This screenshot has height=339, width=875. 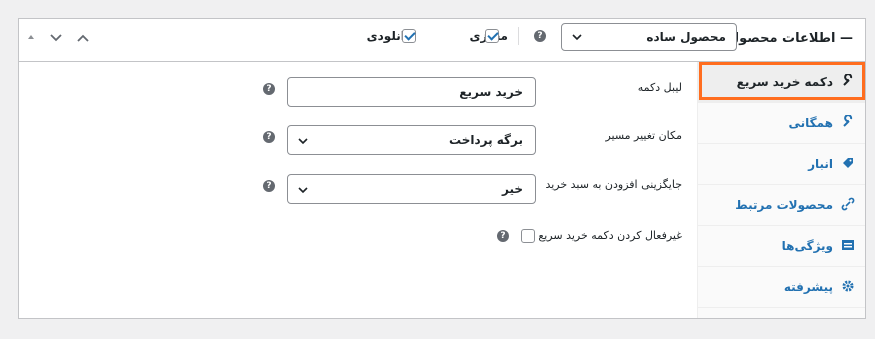 I want to click on tab-advanced: پیشرفته, so click(x=781, y=287).